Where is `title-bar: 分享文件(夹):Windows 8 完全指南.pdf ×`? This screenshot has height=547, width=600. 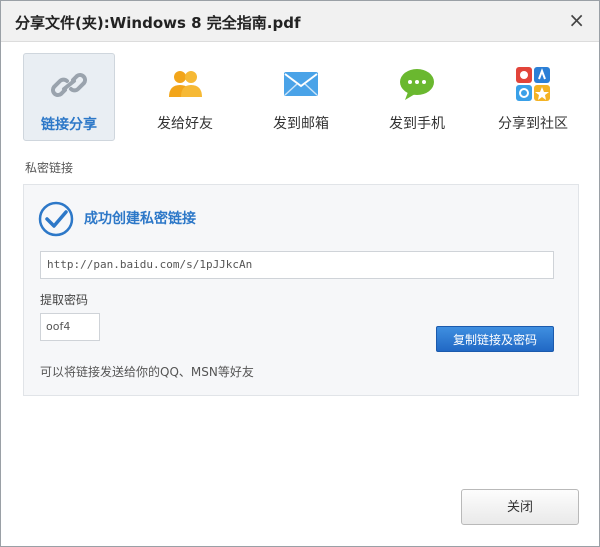 title-bar: 分享文件(夹):Windows 8 完全指南.pdf × is located at coordinates (300, 21).